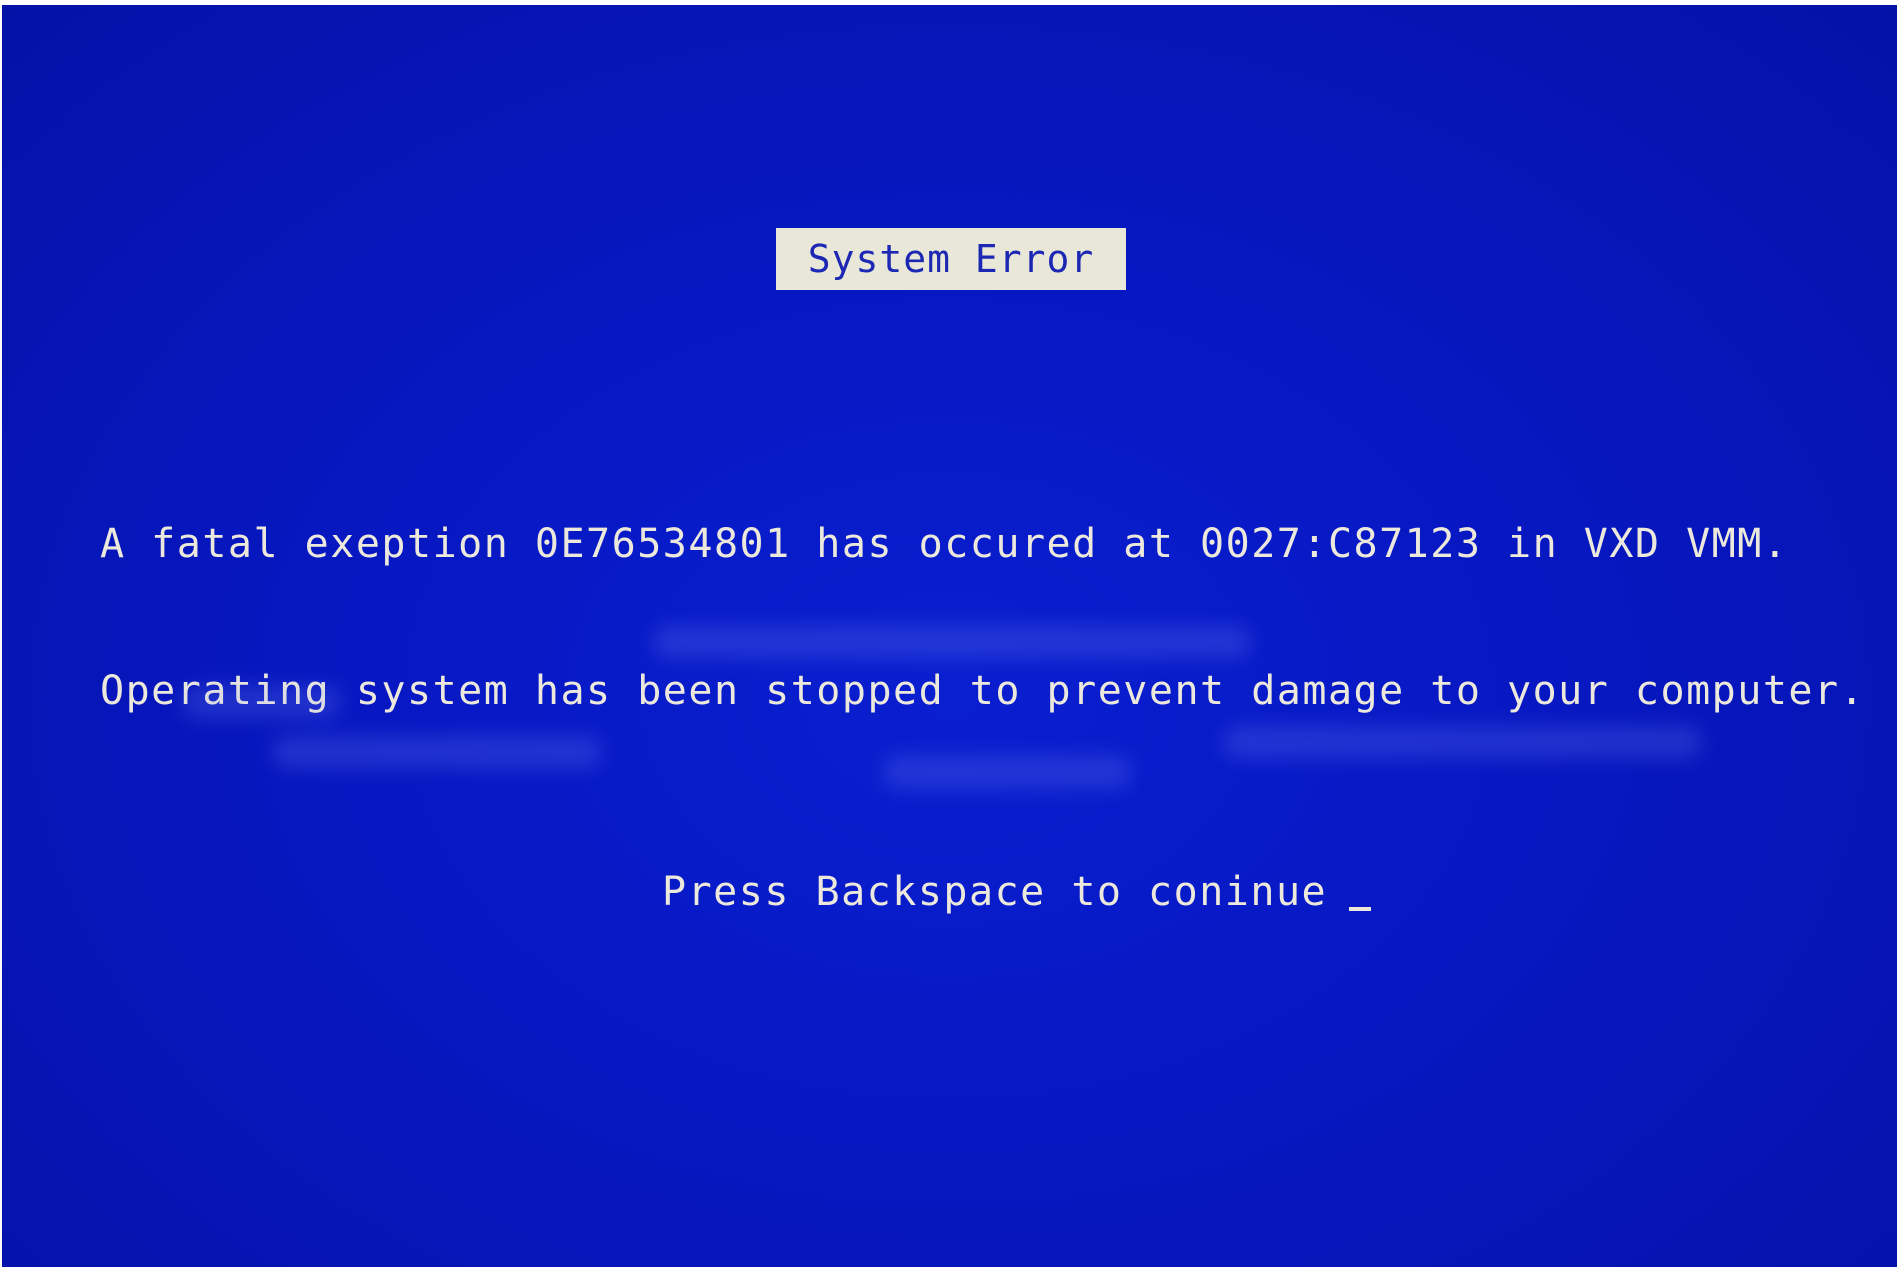 This screenshot has width=1900, height=1269. I want to click on text-cursor, so click(1360, 909).